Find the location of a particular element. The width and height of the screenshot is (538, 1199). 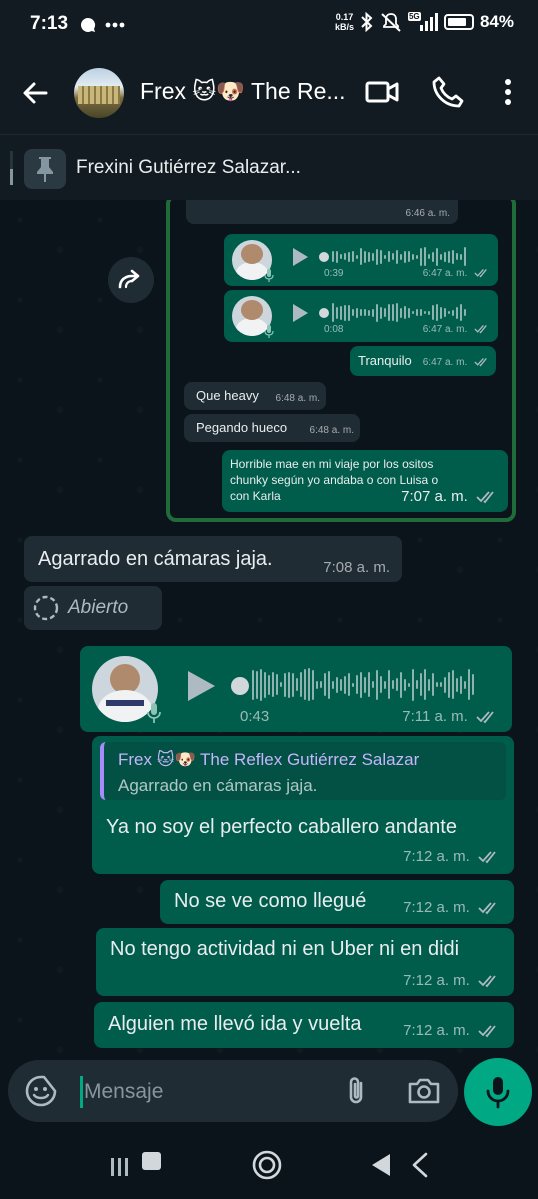

view-once-opened: Abierto is located at coordinates (93, 608).